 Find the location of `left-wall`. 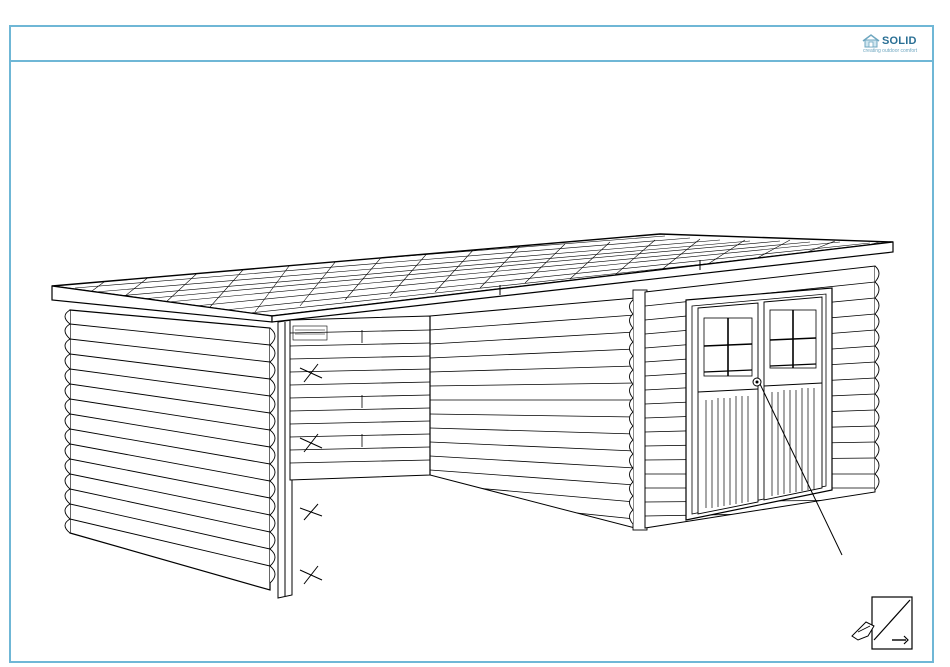

left-wall is located at coordinates (170, 450).